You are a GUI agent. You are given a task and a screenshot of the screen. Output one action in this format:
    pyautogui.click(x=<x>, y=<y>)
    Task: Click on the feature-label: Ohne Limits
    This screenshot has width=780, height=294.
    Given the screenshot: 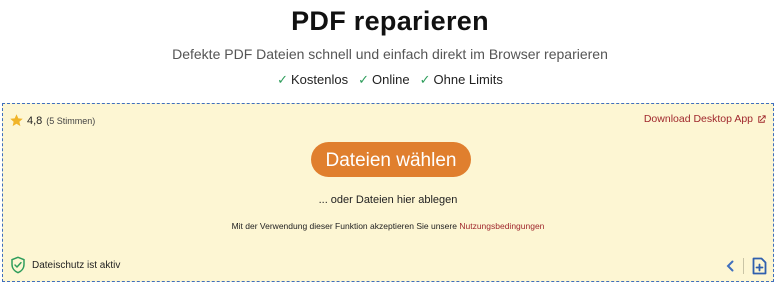 What is the action you would take?
    pyautogui.click(x=468, y=79)
    